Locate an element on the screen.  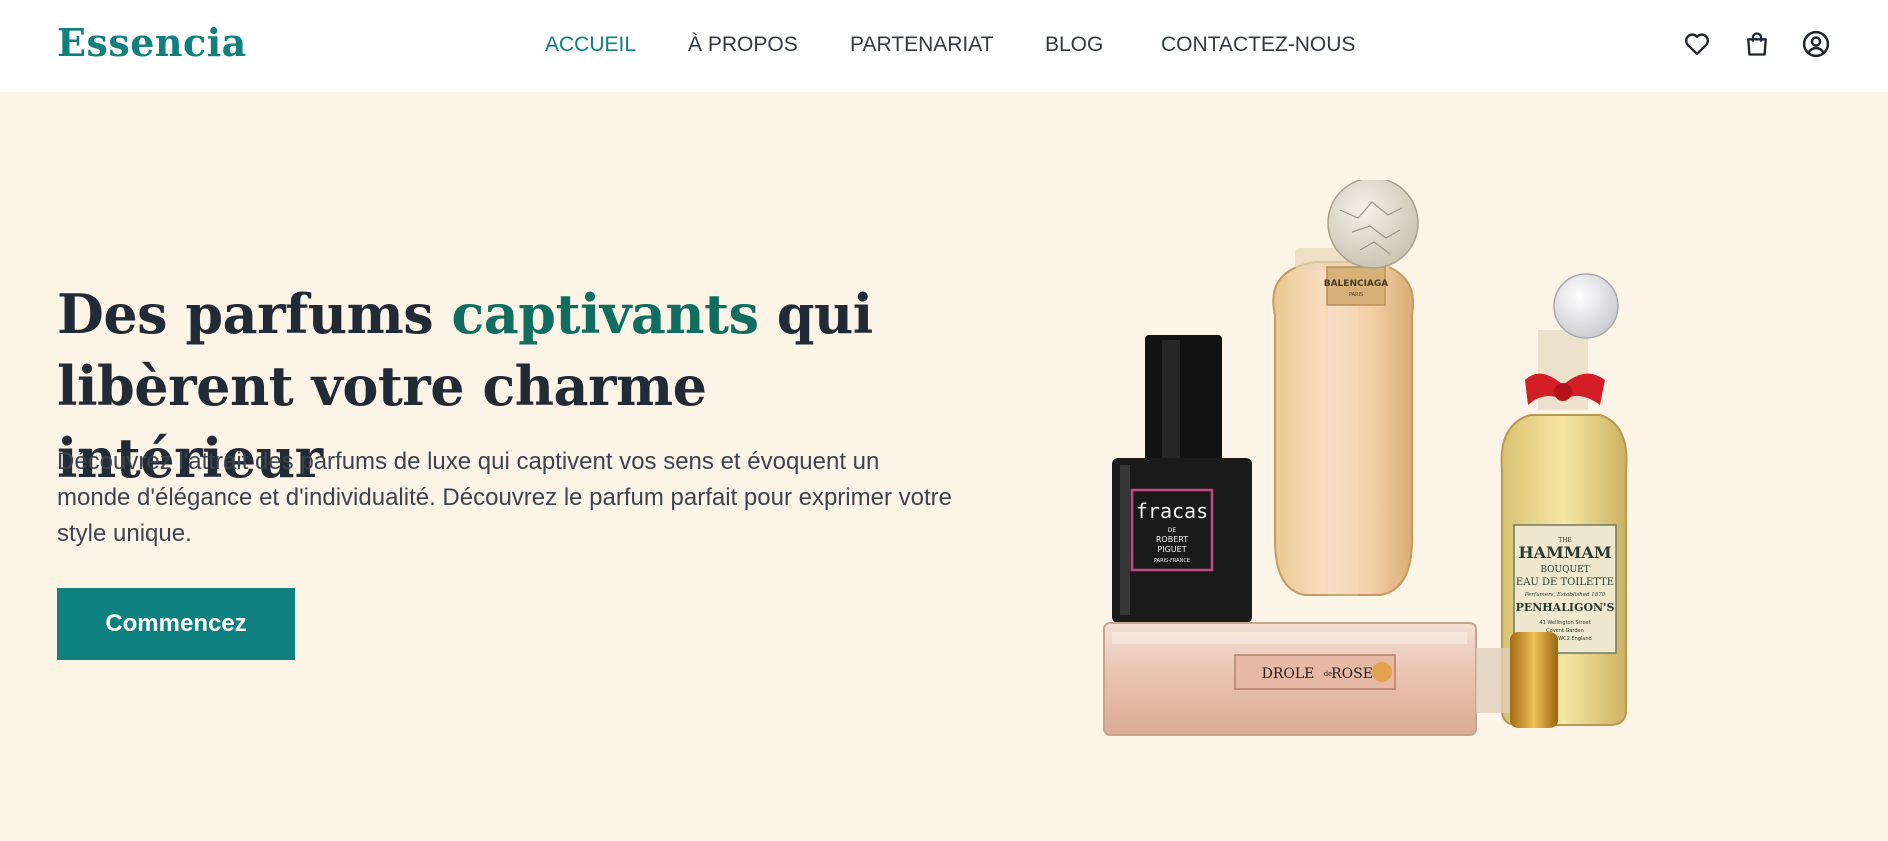
headline-text-start: Des parfums is located at coordinates (254, 314).